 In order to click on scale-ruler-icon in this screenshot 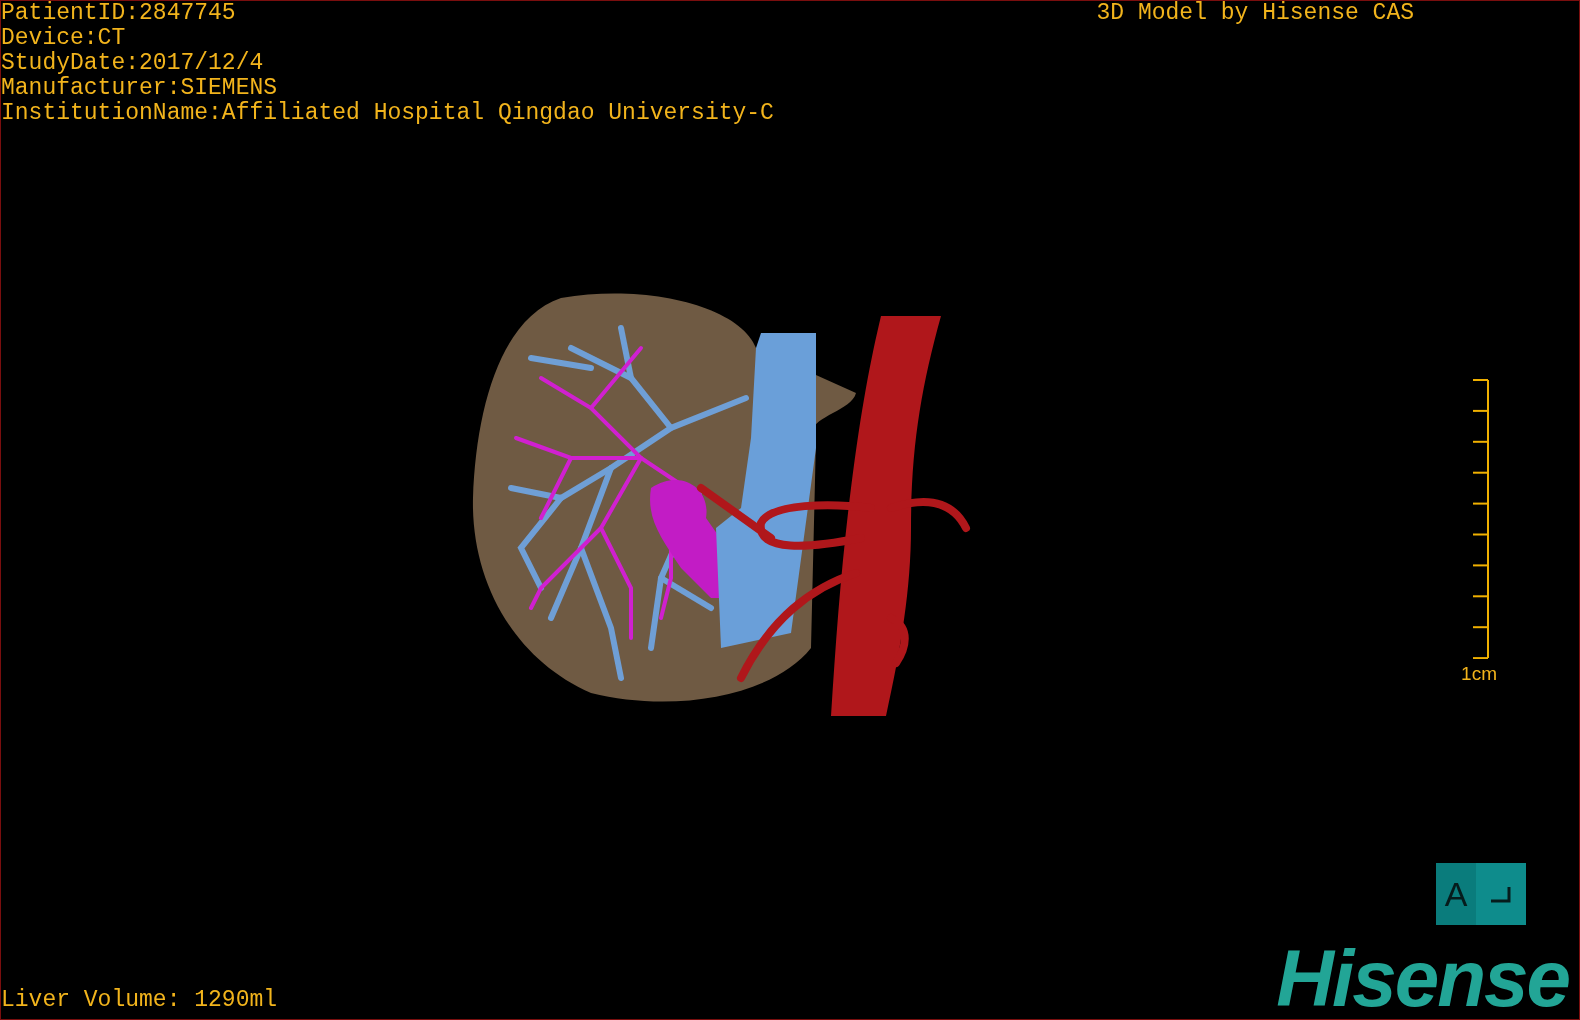, I will do `click(1480, 519)`.